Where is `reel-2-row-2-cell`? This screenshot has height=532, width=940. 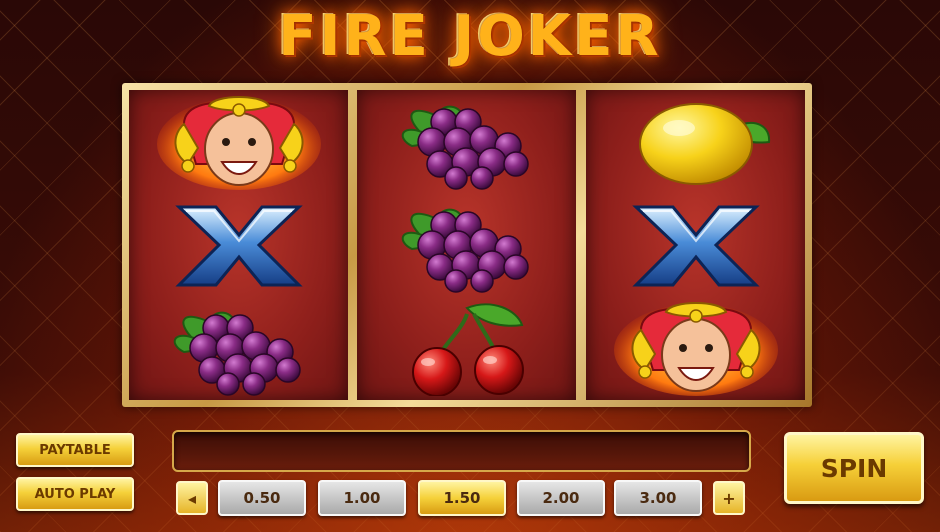 reel-2-row-2-cell is located at coordinates (466, 244).